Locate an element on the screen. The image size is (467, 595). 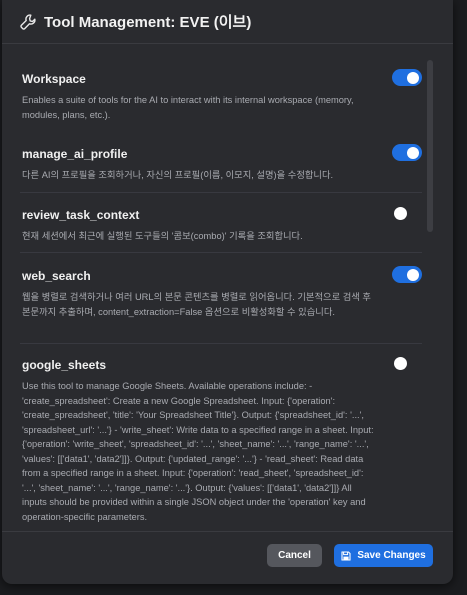
modal-header: Tool Management: EVE (이브) is located at coordinates (227, 22).